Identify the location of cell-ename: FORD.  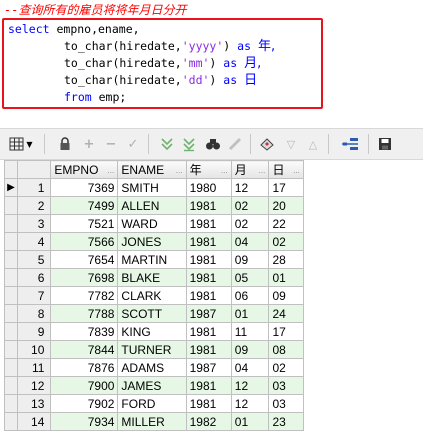
(152, 403).